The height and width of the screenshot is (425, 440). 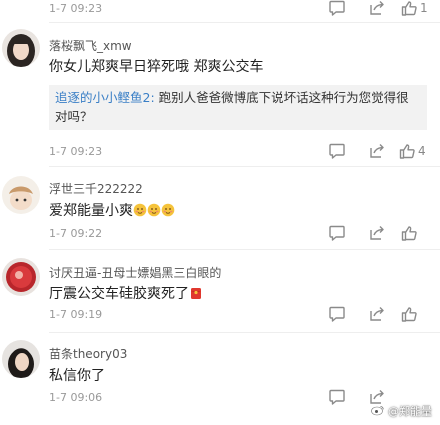 What do you see at coordinates (156, 67) in the screenshot?
I see `comment-text: 你女儿郑爽早日猝死哦 郑爽公交车` at bounding box center [156, 67].